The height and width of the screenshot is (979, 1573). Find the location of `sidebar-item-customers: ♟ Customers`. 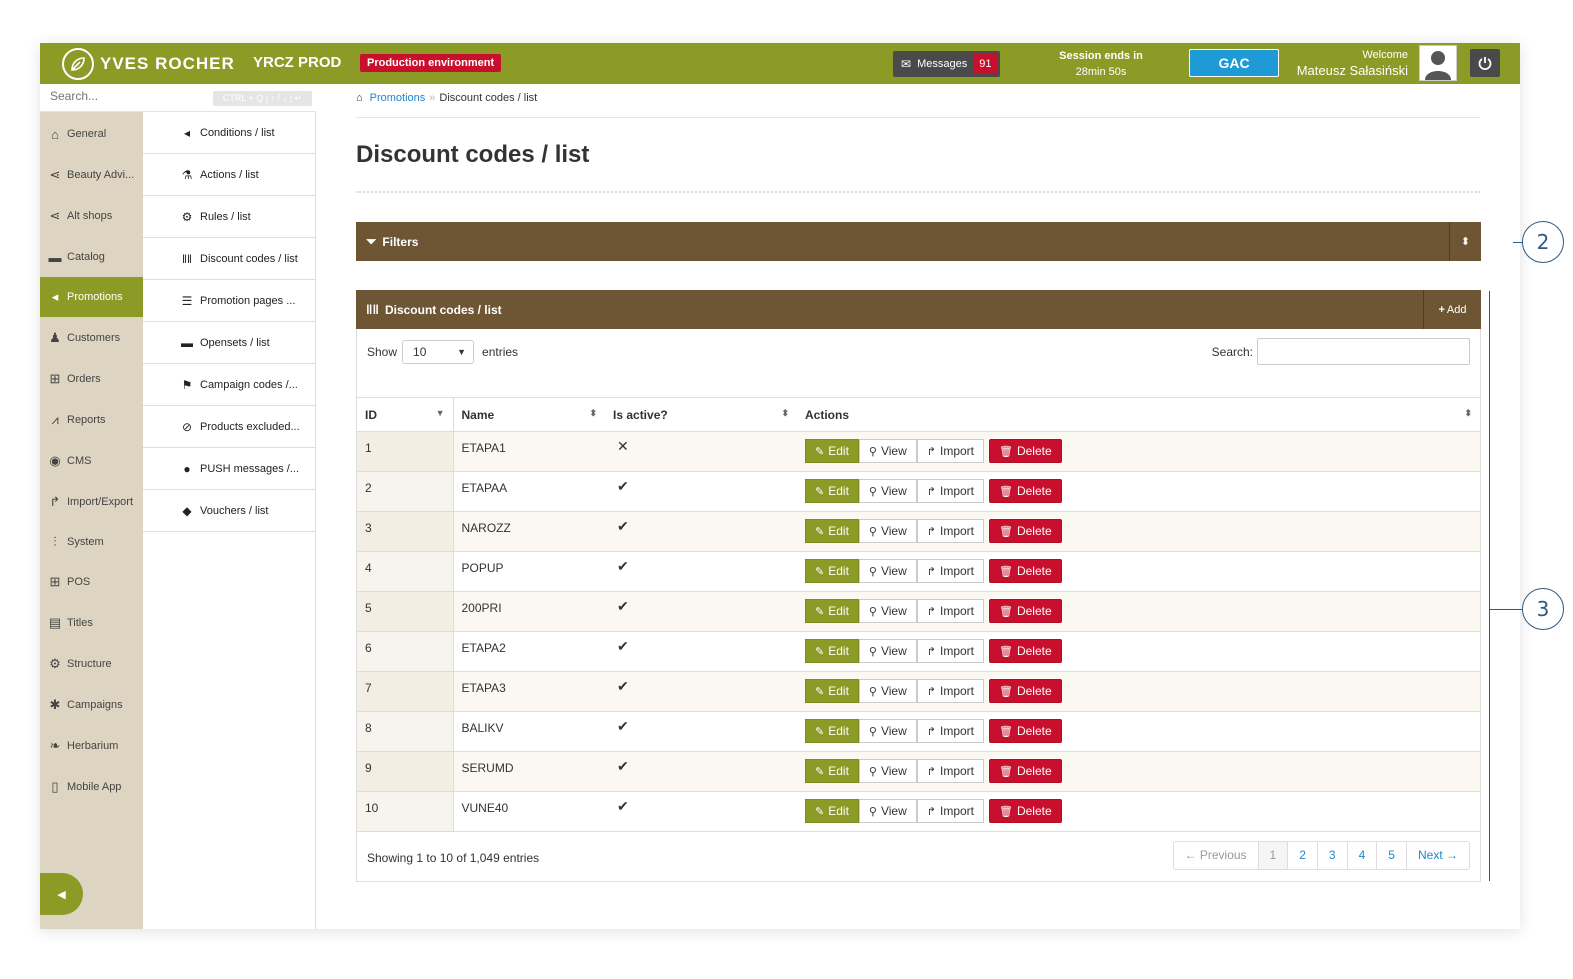

sidebar-item-customers: ♟ Customers is located at coordinates (91, 338).